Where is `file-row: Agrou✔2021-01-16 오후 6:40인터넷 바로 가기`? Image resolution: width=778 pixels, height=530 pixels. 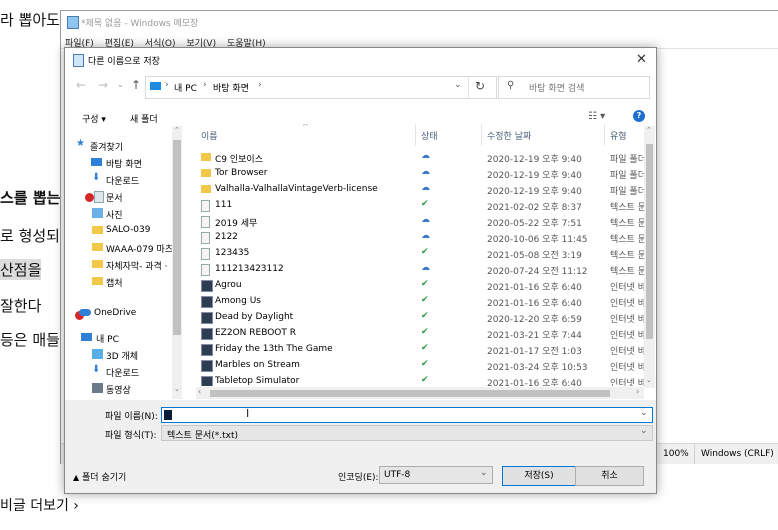
file-row: Agrou✔2021-01-16 오후 6:40인터넷 바로 가기 is located at coordinates (426, 285).